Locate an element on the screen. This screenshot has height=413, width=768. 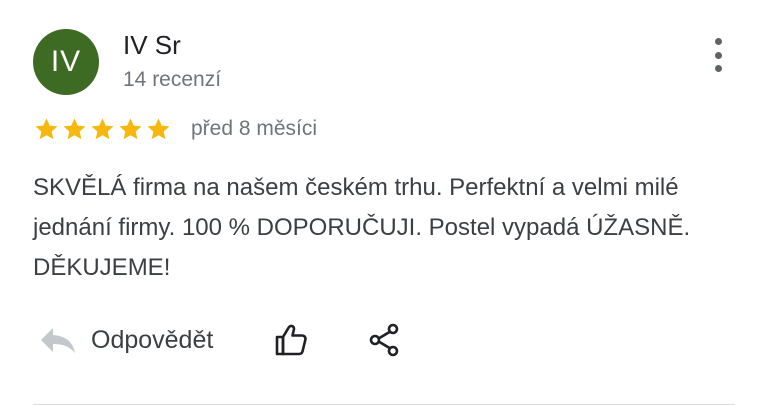
more-options-icon is located at coordinates (718, 55).